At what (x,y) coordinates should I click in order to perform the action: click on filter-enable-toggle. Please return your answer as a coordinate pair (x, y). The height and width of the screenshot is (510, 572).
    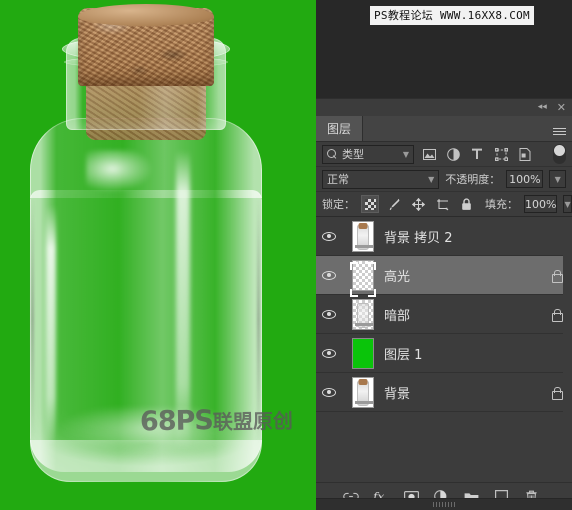
    Looking at the image, I should click on (559, 154).